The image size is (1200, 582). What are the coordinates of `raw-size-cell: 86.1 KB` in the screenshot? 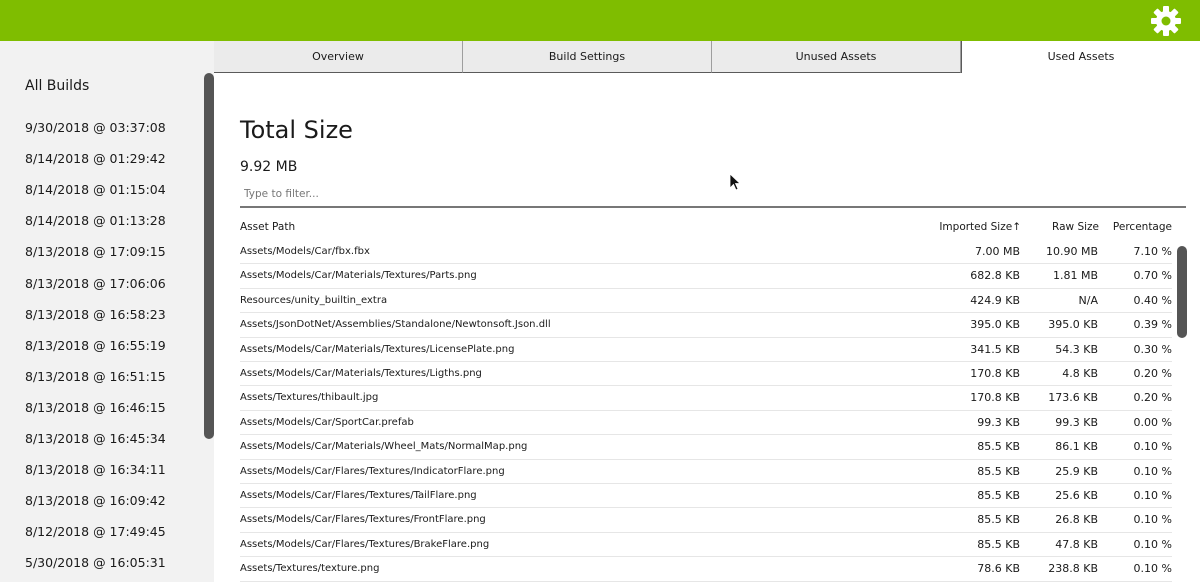 It's located at (1076, 447).